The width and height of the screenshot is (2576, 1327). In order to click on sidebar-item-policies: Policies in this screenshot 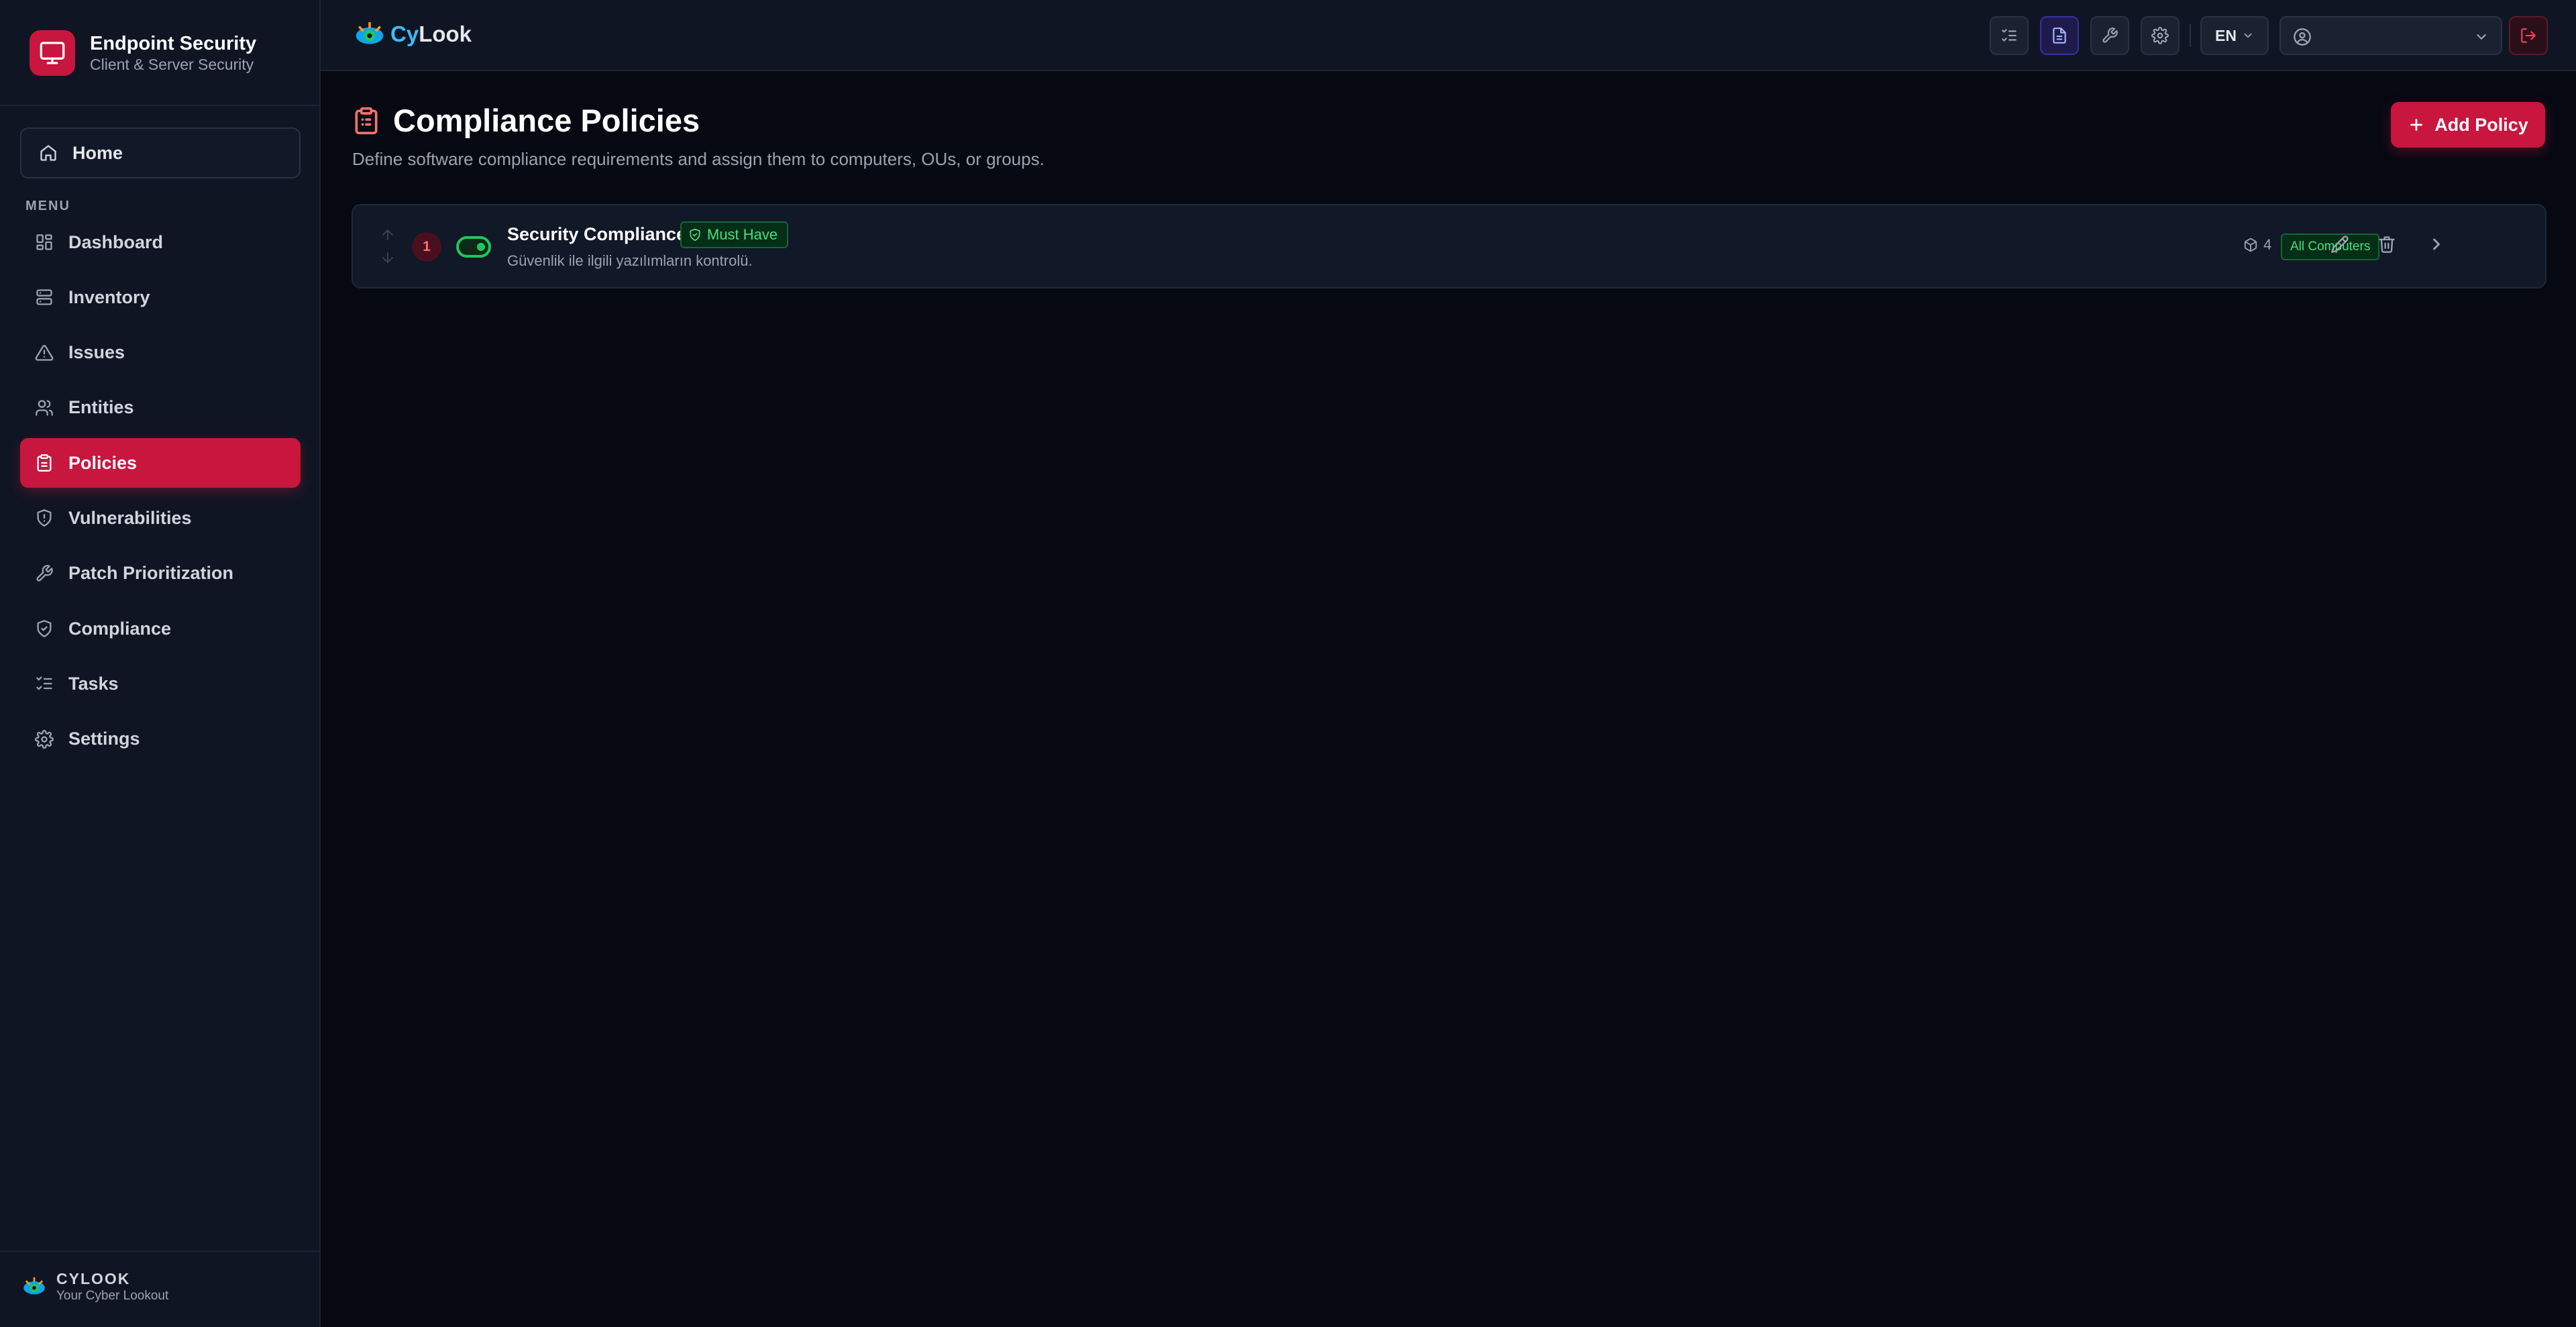, I will do `click(160, 463)`.